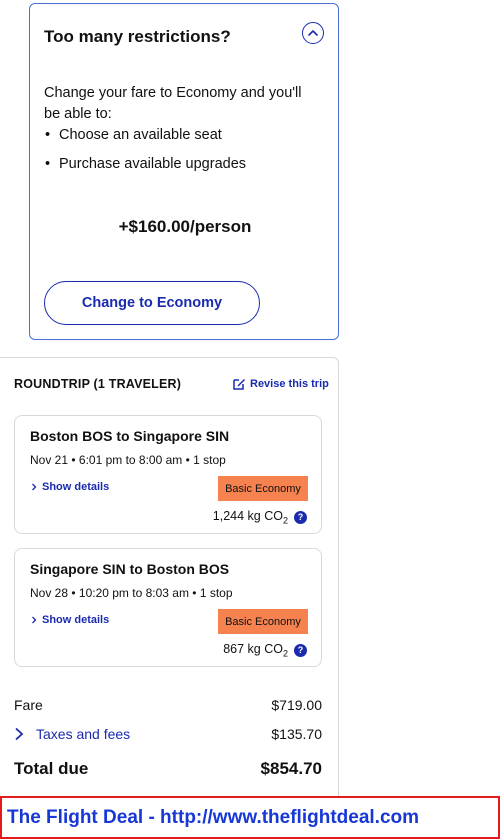 This screenshot has height=839, width=500. Describe the element at coordinates (185, 226) in the screenshot. I see `upsell-price: +$160.00/person` at that location.